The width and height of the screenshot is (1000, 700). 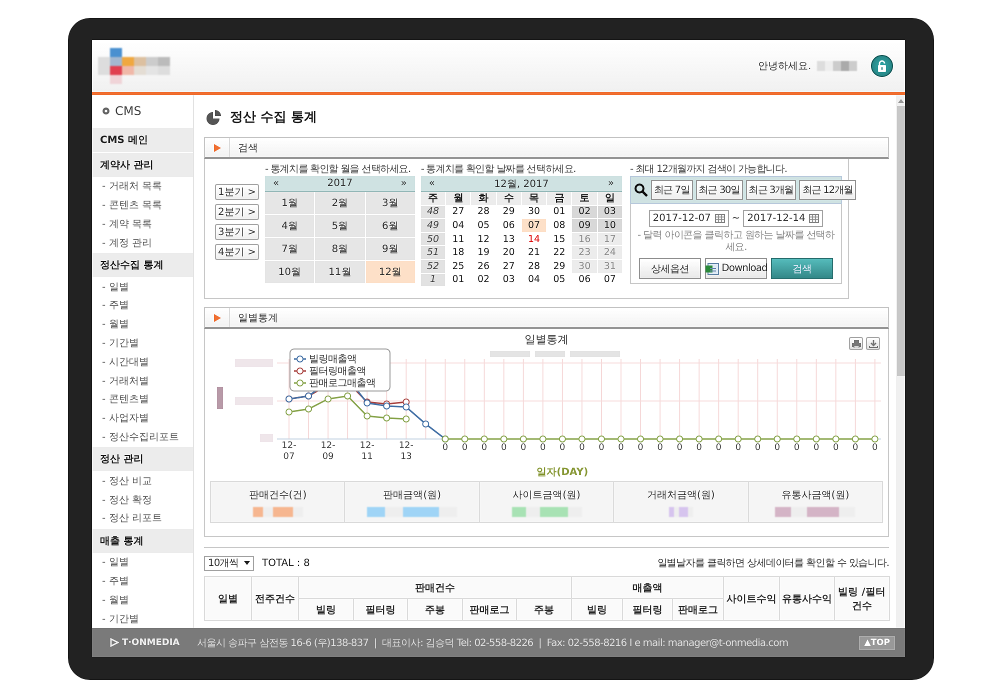 What do you see at coordinates (584, 198) in the screenshot?
I see `weekday-header: 토` at bounding box center [584, 198].